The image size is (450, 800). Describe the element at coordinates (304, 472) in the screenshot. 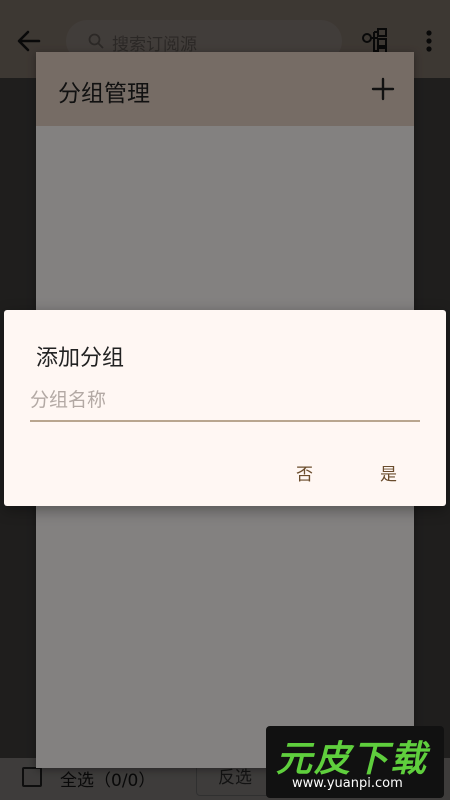

I see `cancel-button: 否` at that location.